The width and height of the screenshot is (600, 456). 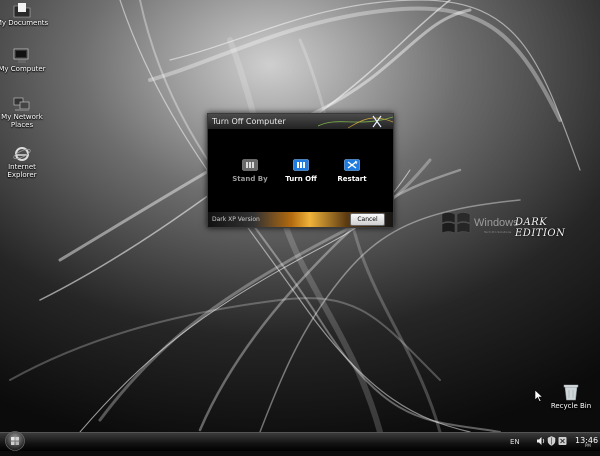 What do you see at coordinates (515, 442) in the screenshot?
I see `language-indicator: EN` at bounding box center [515, 442].